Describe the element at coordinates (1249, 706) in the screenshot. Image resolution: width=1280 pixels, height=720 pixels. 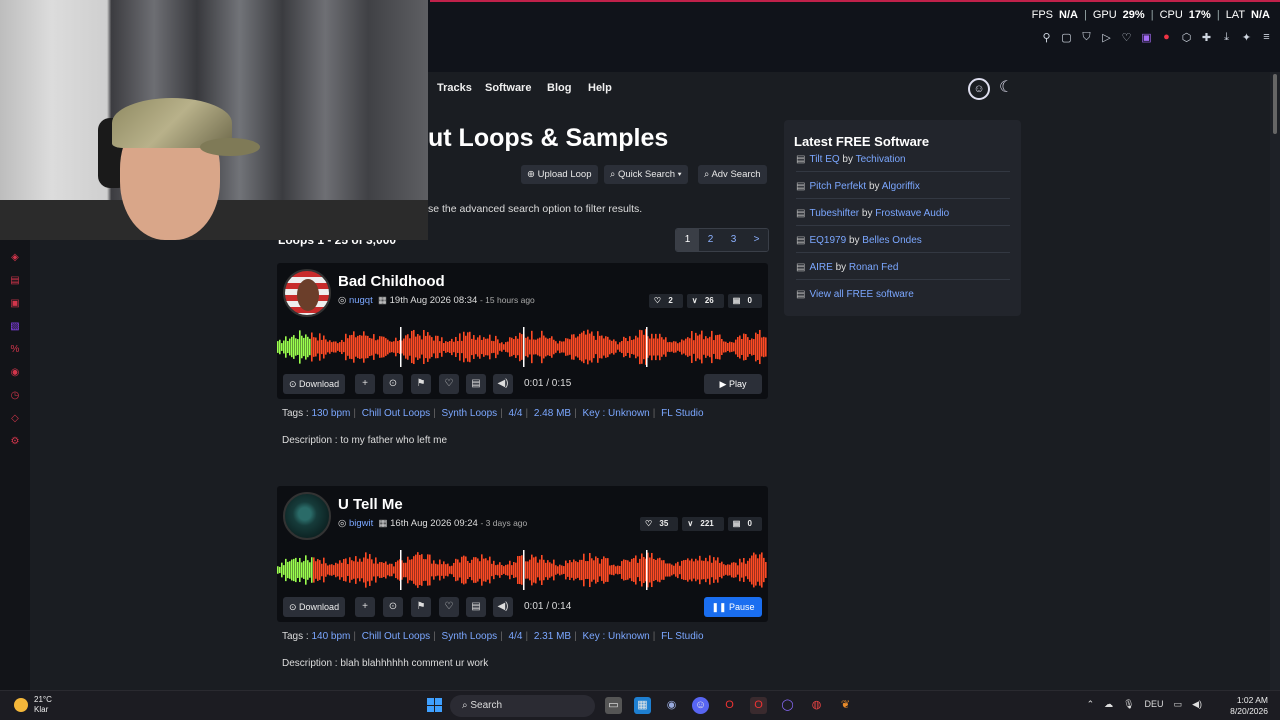
I see `clock: 1:02 AM 8/20/2026` at that location.